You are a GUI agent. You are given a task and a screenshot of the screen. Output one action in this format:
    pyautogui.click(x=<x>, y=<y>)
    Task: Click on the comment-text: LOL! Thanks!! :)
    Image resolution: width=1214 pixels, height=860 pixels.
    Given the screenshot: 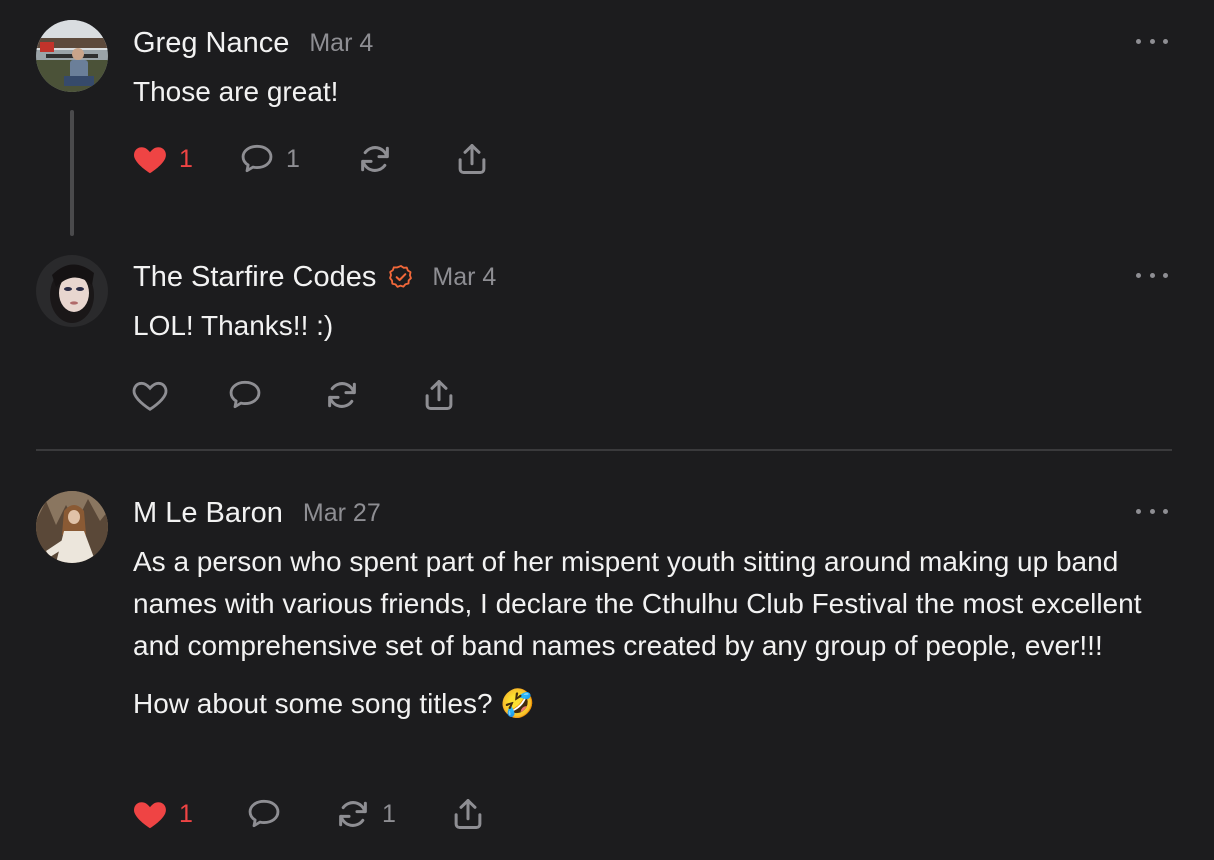 What is the action you would take?
    pyautogui.click(x=233, y=325)
    